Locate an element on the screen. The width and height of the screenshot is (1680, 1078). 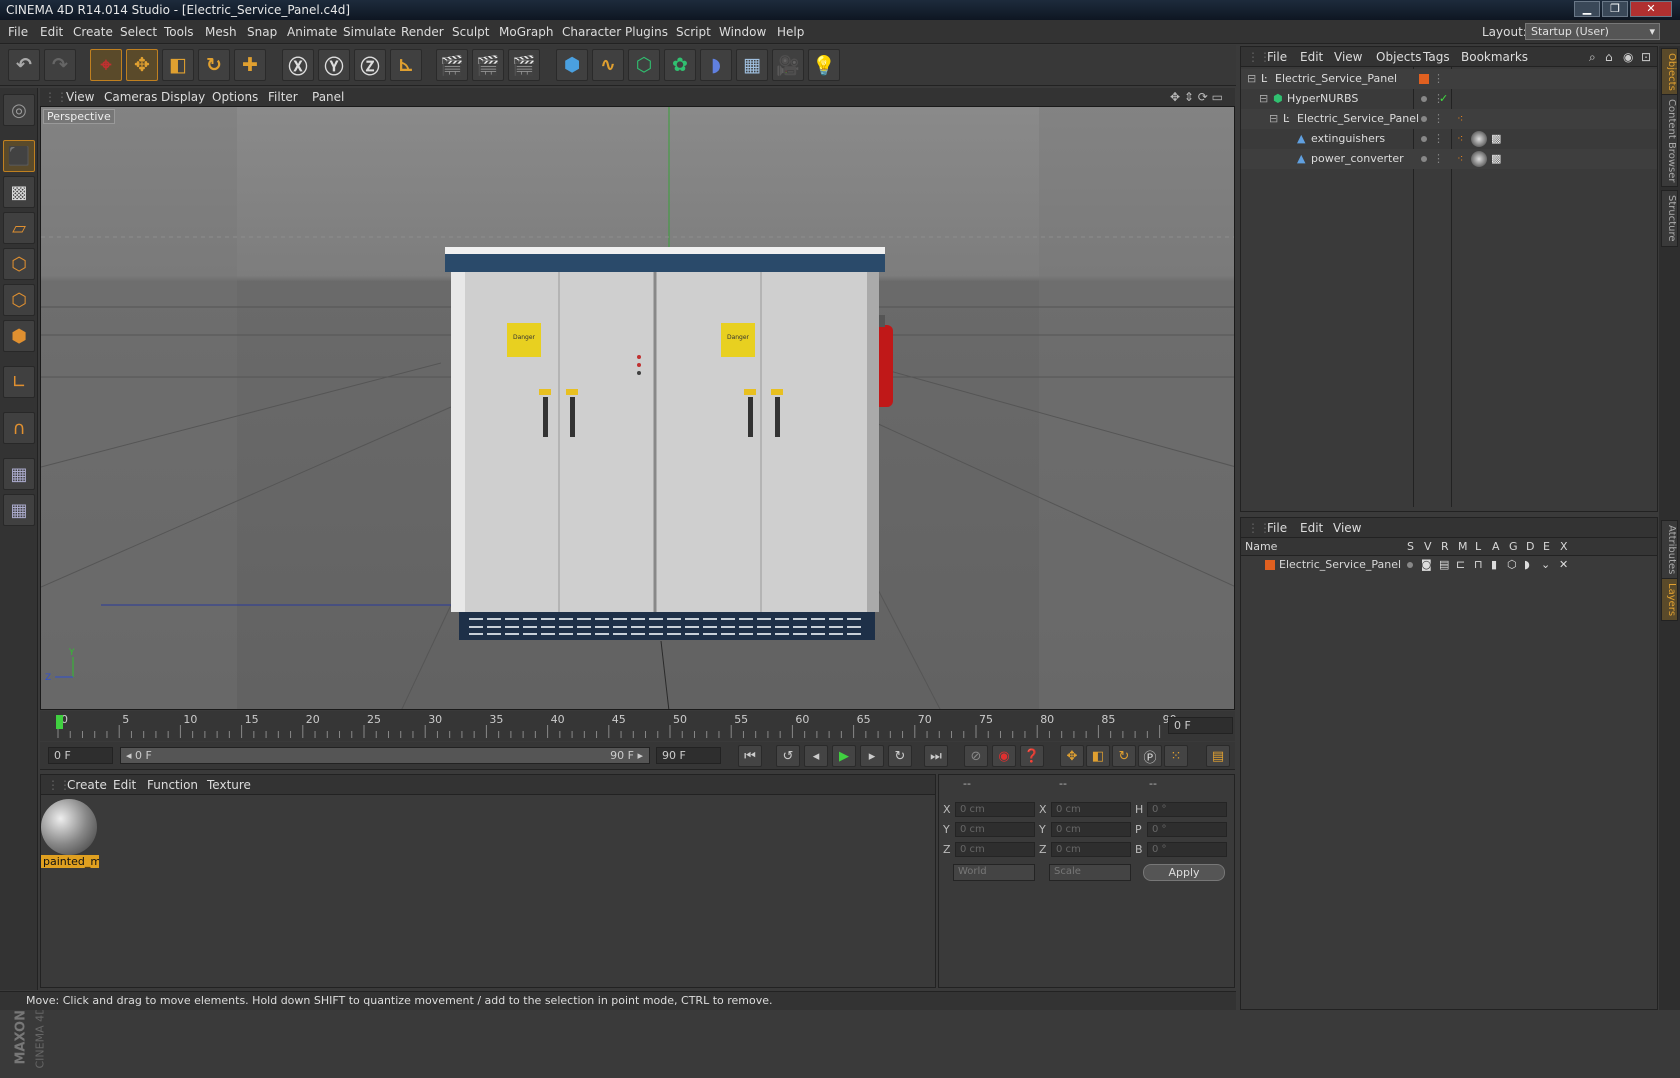
search-icon: ⌕ is located at coordinates (1592, 57).